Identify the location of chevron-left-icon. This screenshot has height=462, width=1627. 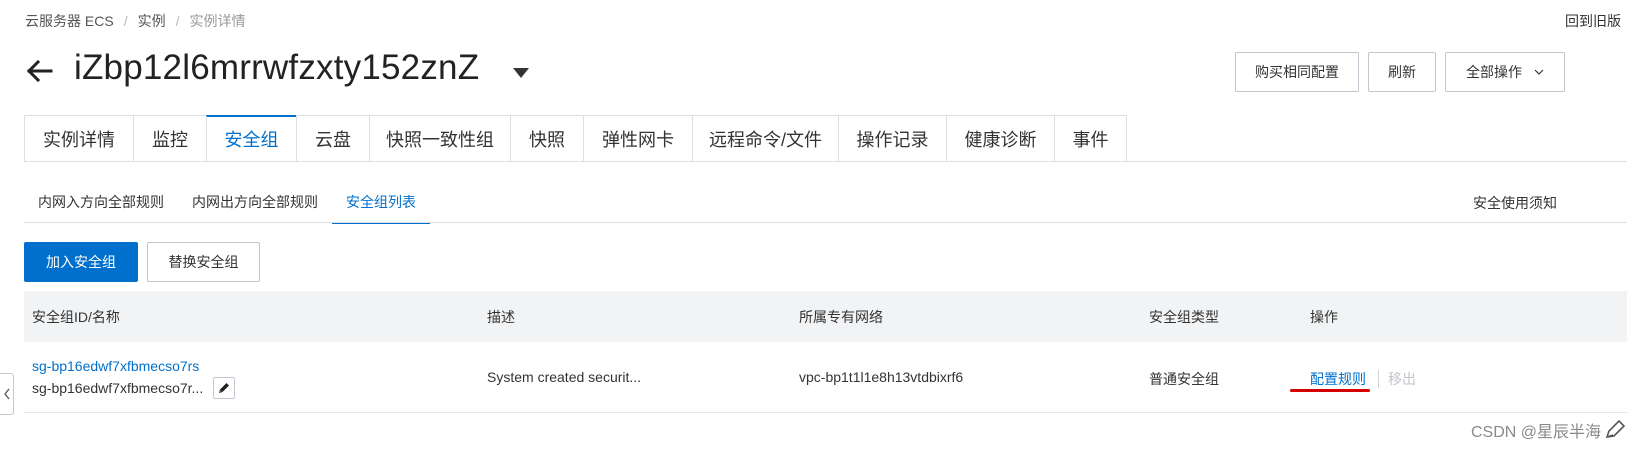
(6, 394).